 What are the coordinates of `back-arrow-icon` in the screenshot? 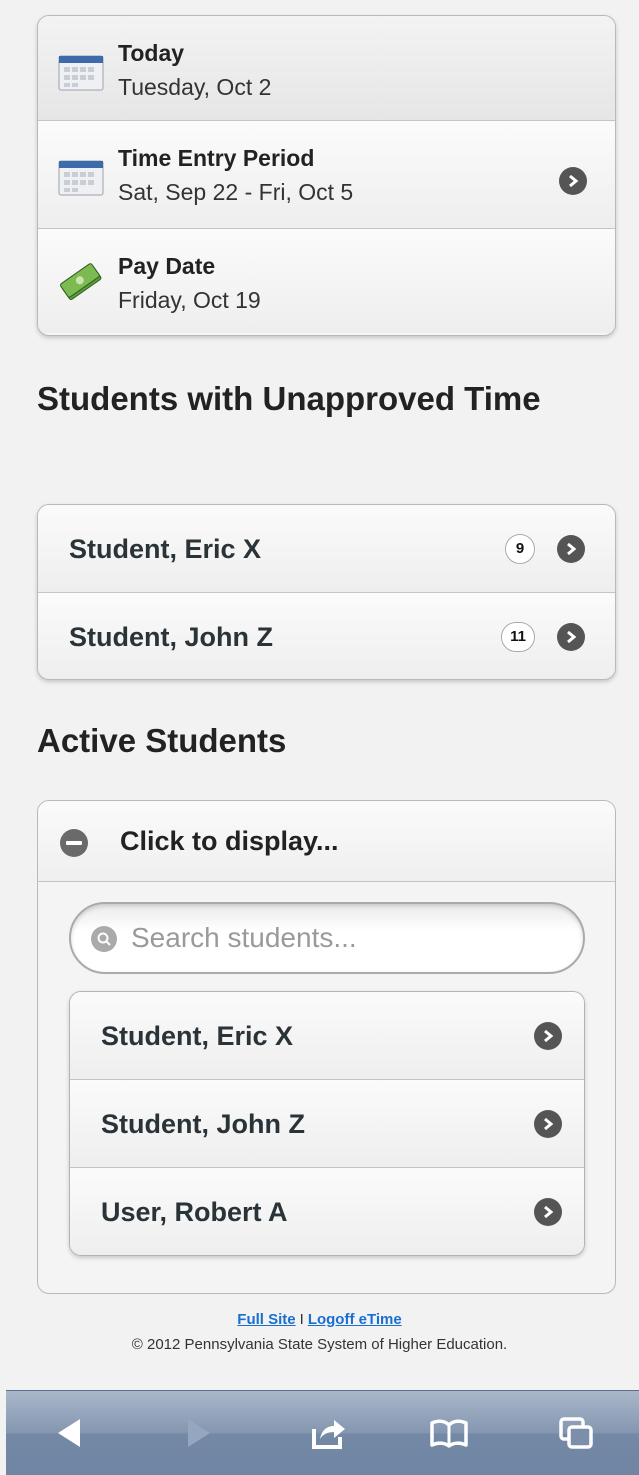 It's located at (69, 1433).